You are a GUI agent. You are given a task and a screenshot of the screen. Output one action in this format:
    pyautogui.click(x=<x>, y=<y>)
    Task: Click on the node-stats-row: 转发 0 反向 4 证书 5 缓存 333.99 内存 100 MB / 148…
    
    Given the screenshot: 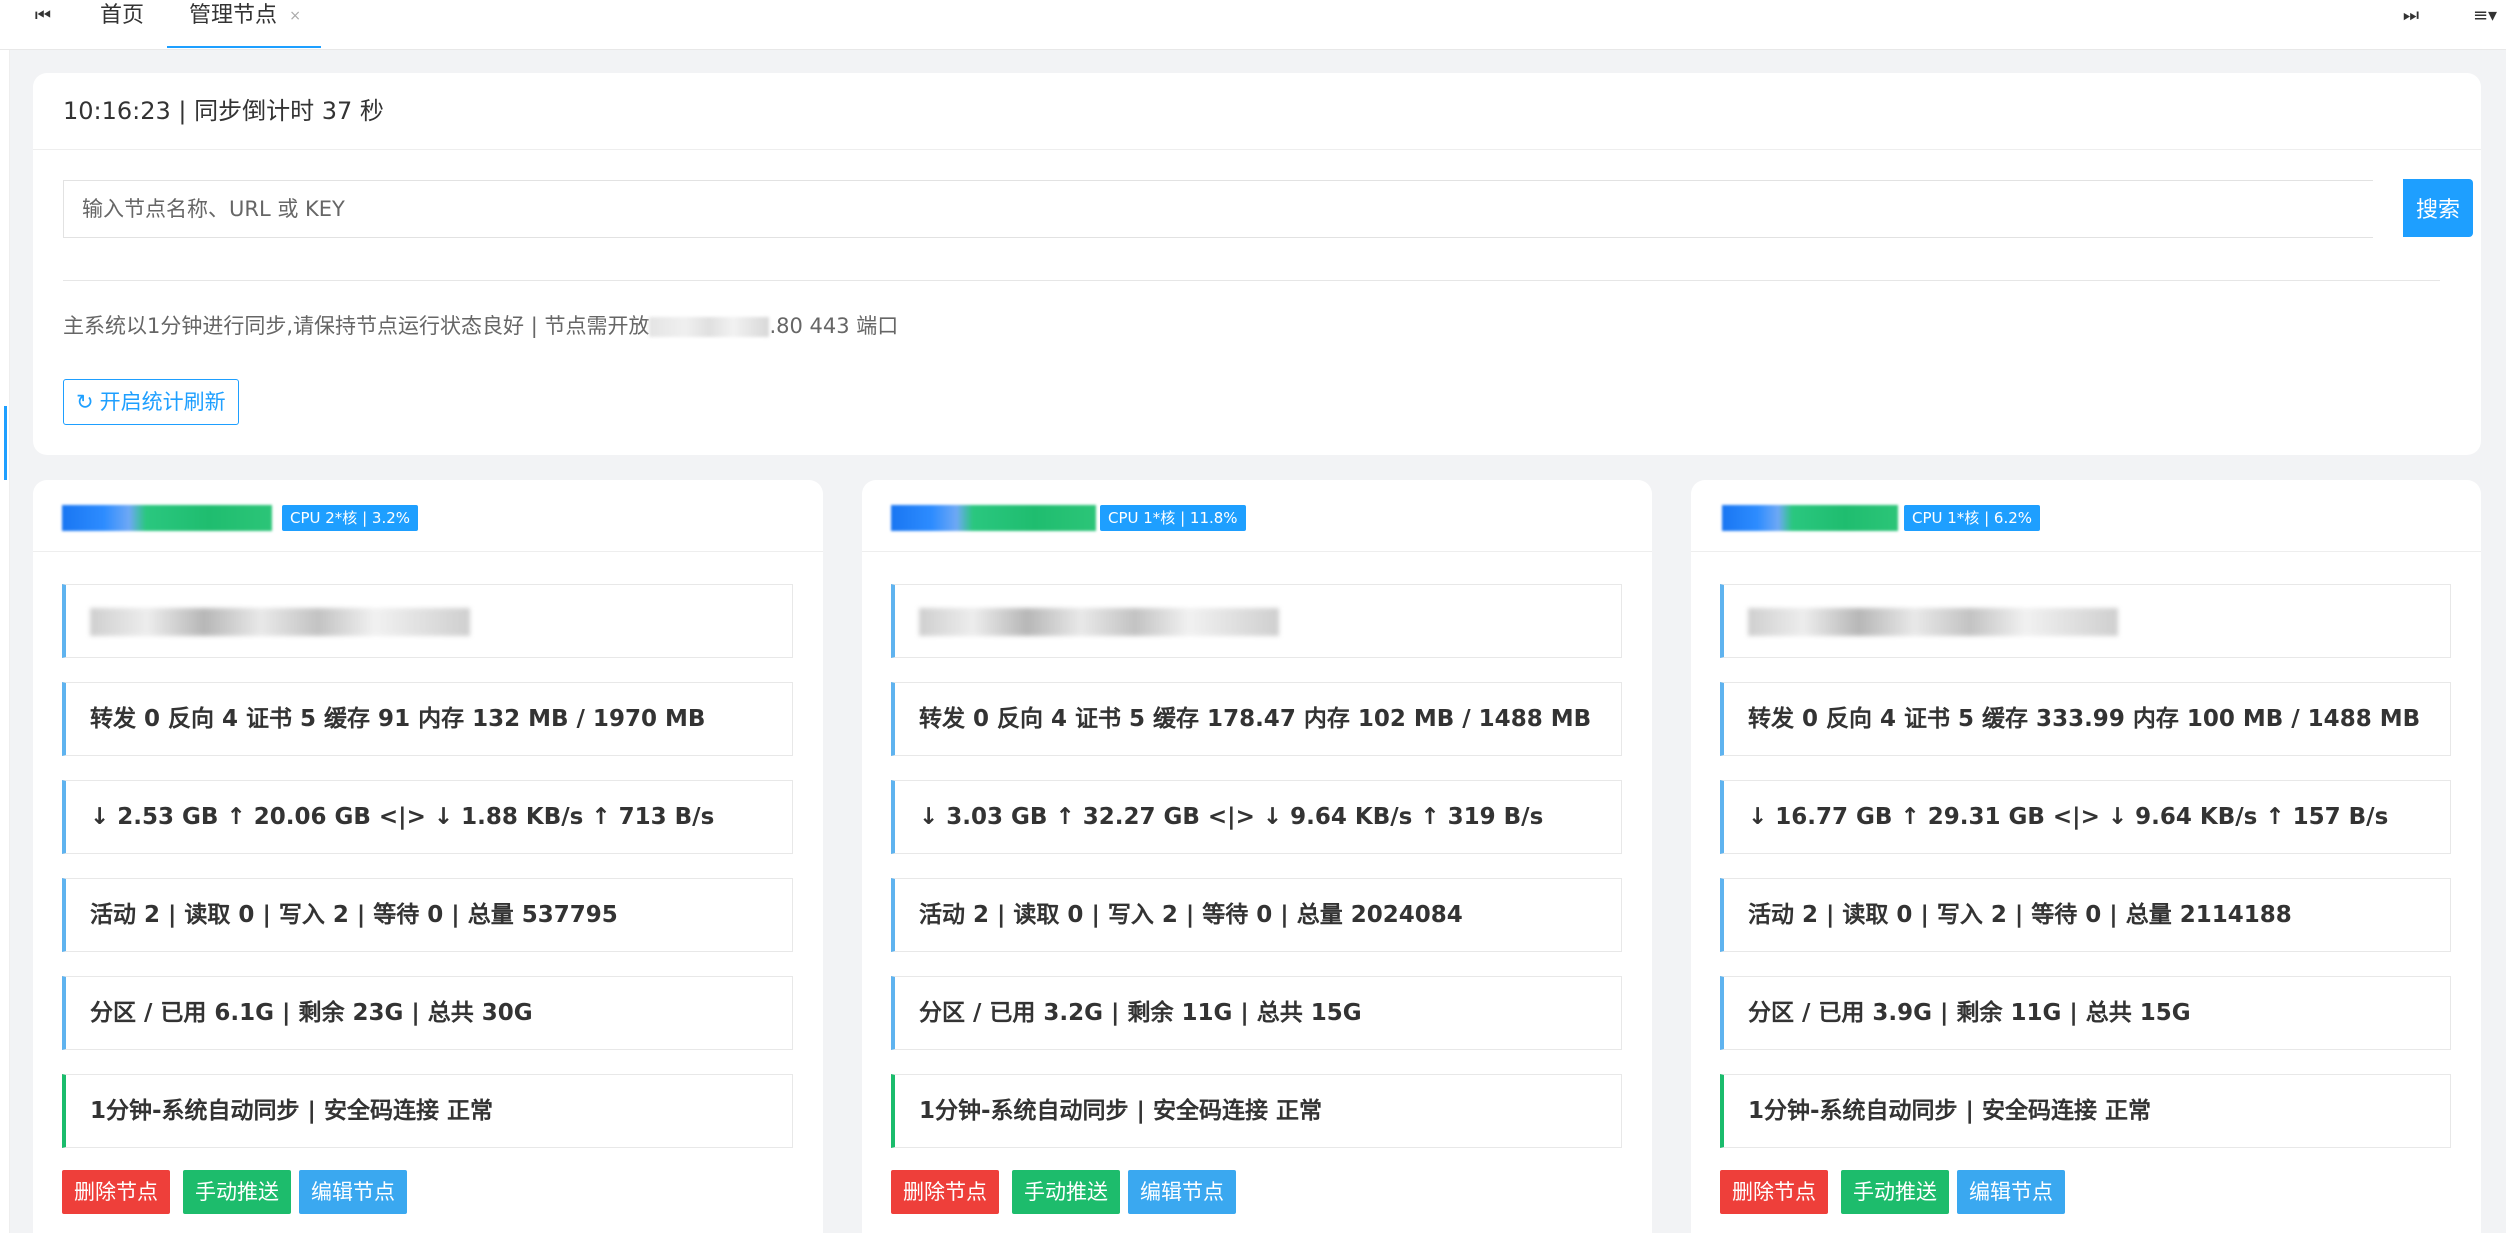 What is the action you would take?
    pyautogui.click(x=2085, y=719)
    